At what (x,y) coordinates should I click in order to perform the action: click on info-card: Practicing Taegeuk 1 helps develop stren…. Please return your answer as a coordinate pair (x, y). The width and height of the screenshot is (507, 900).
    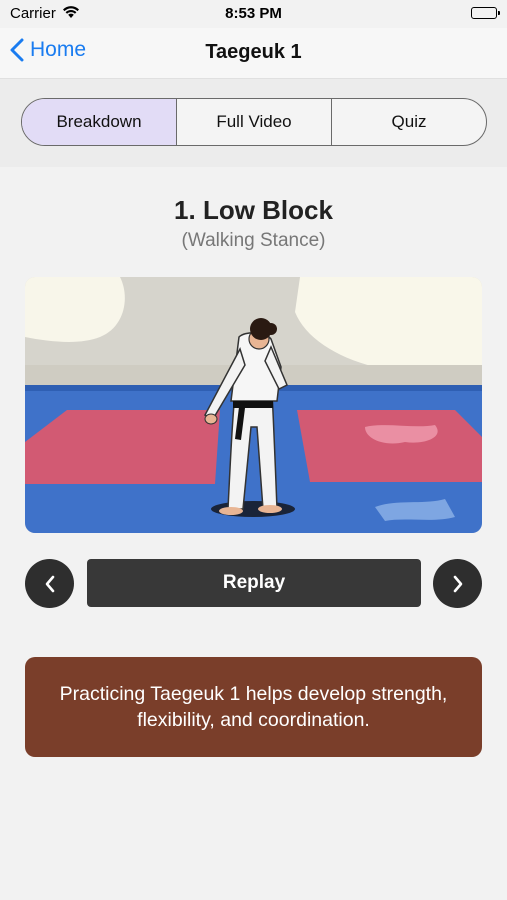
    Looking at the image, I should click on (253, 707).